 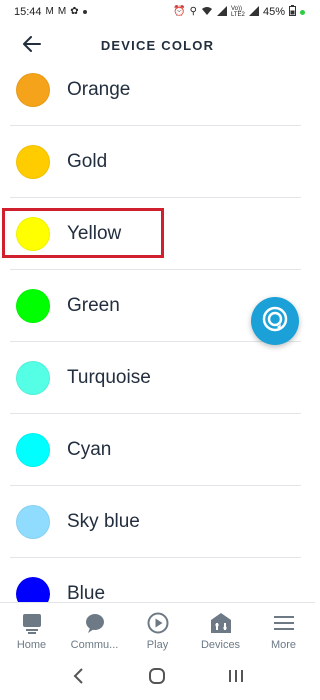 I want to click on play-icon, so click(x=158, y=623).